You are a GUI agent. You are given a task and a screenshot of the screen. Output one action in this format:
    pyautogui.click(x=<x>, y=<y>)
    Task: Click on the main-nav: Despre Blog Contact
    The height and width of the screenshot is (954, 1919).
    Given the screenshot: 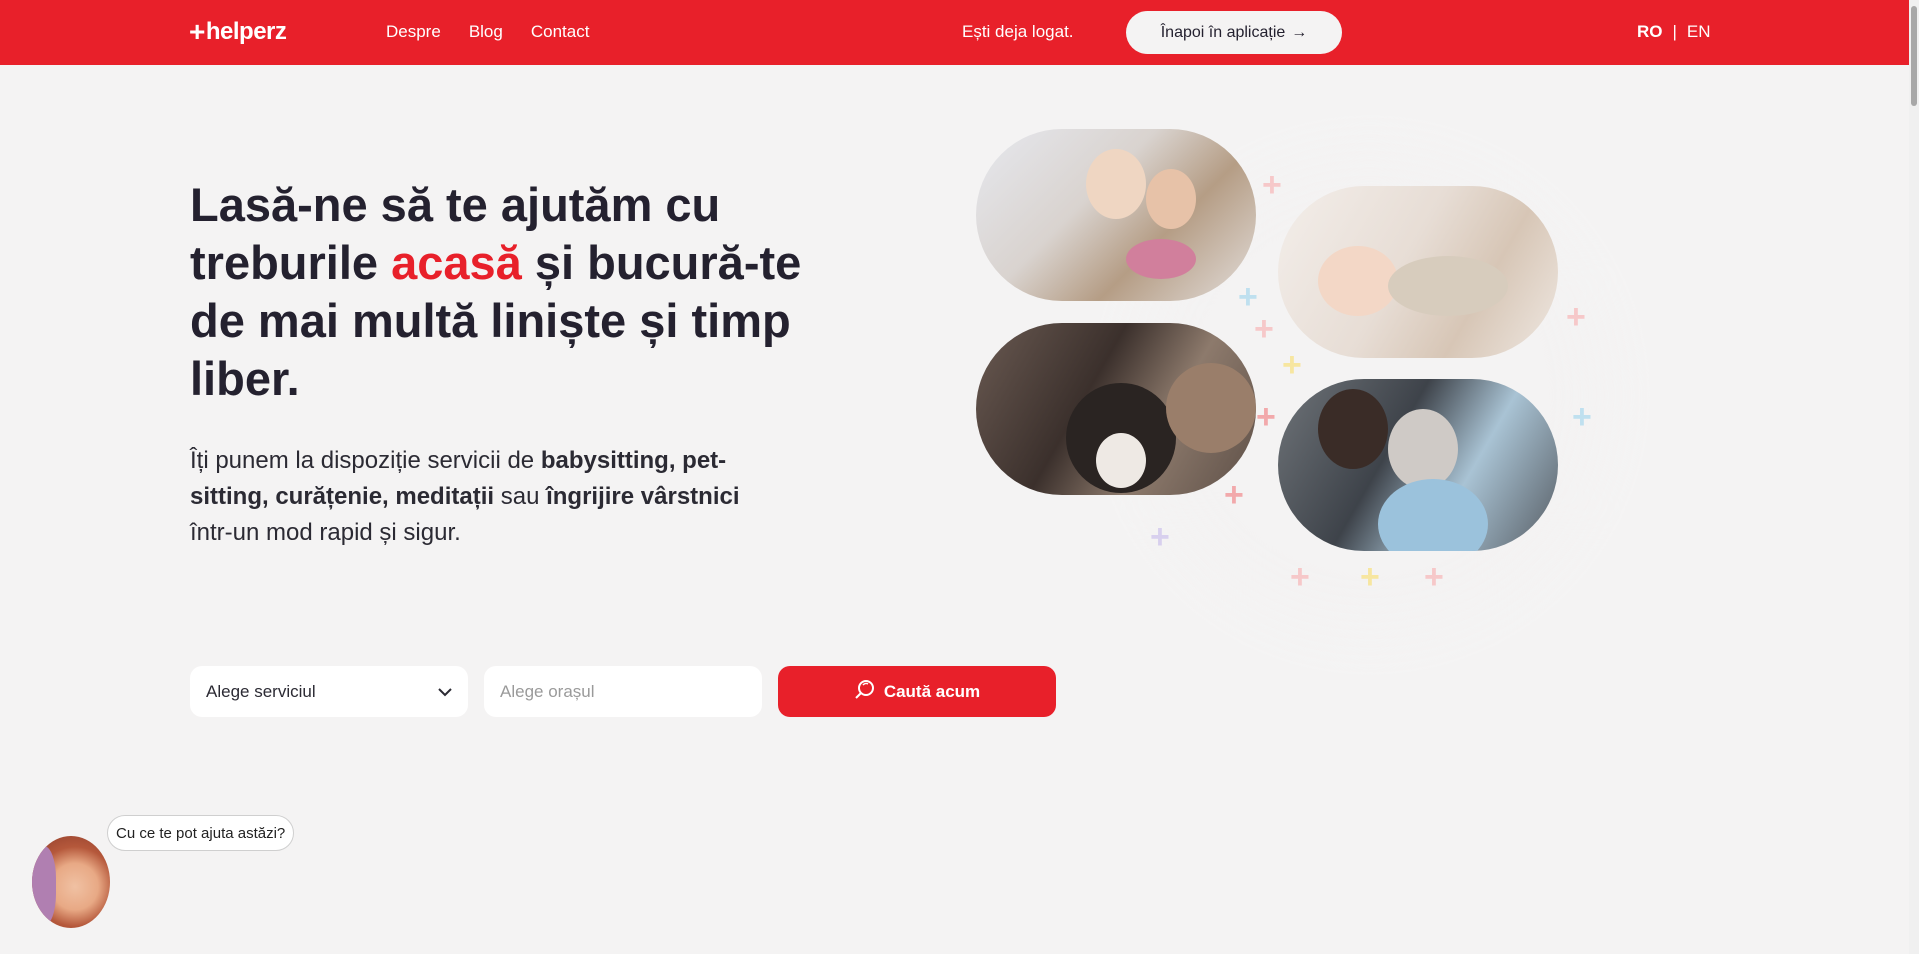 What is the action you would take?
    pyautogui.click(x=487, y=32)
    